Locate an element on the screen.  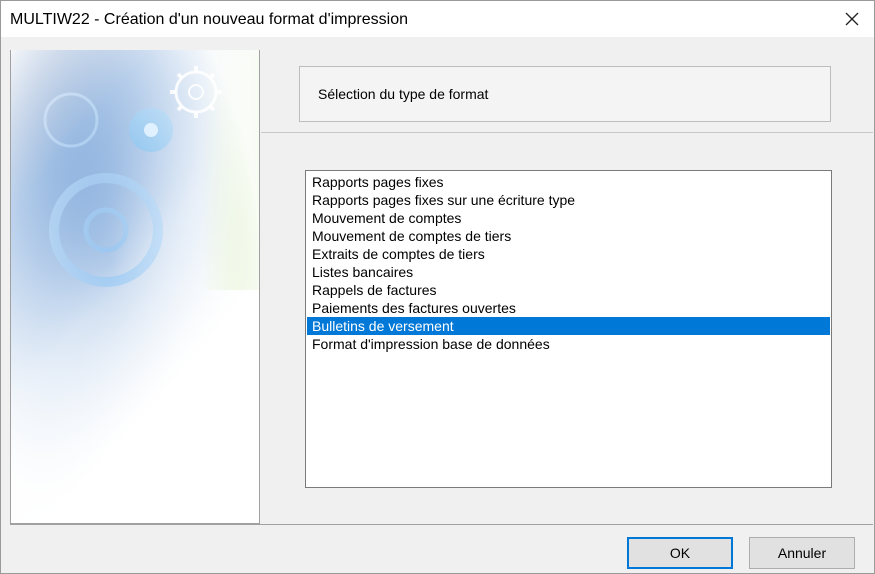
cancel-button: Annuler is located at coordinates (802, 553).